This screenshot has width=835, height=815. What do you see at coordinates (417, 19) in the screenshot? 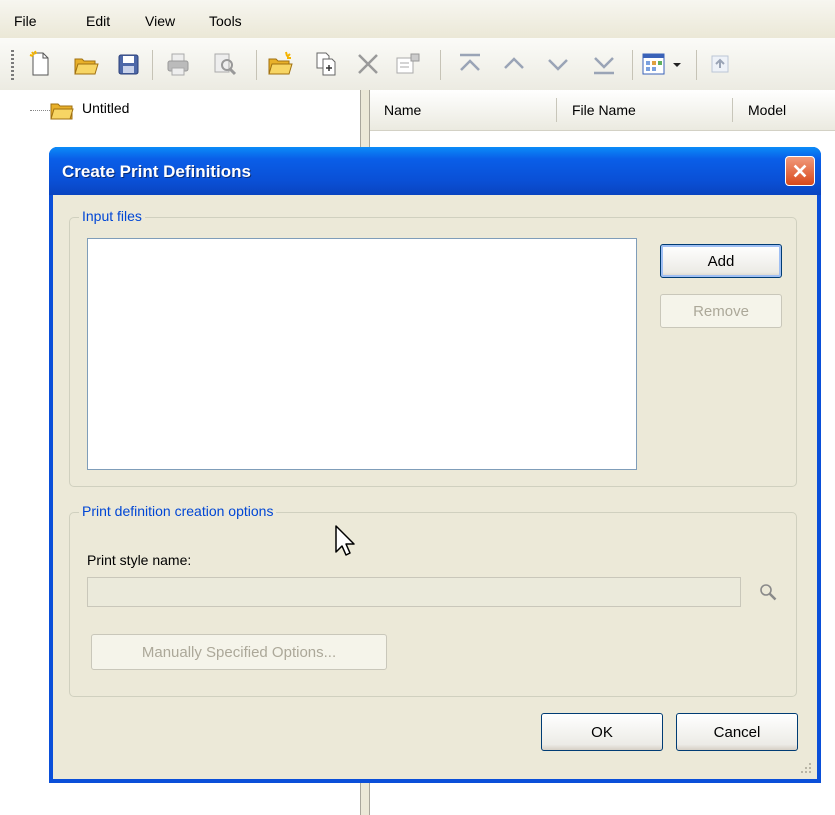
I see `menubar: File Edit View Tools` at bounding box center [417, 19].